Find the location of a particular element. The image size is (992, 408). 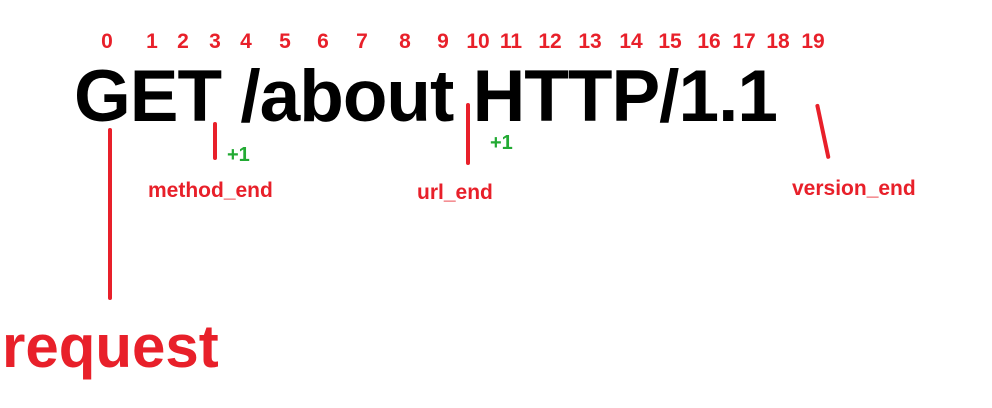

index-8: 8 is located at coordinates (405, 41).